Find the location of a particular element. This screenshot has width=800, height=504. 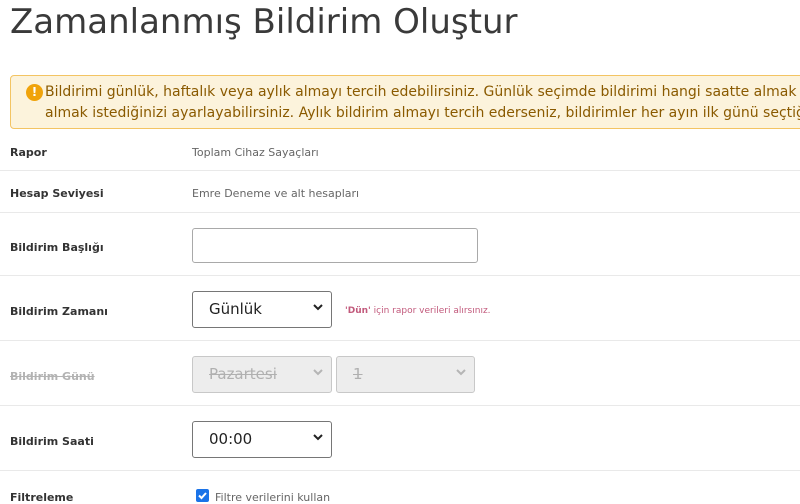

notification-hour-select: 00:00 is located at coordinates (262, 439).